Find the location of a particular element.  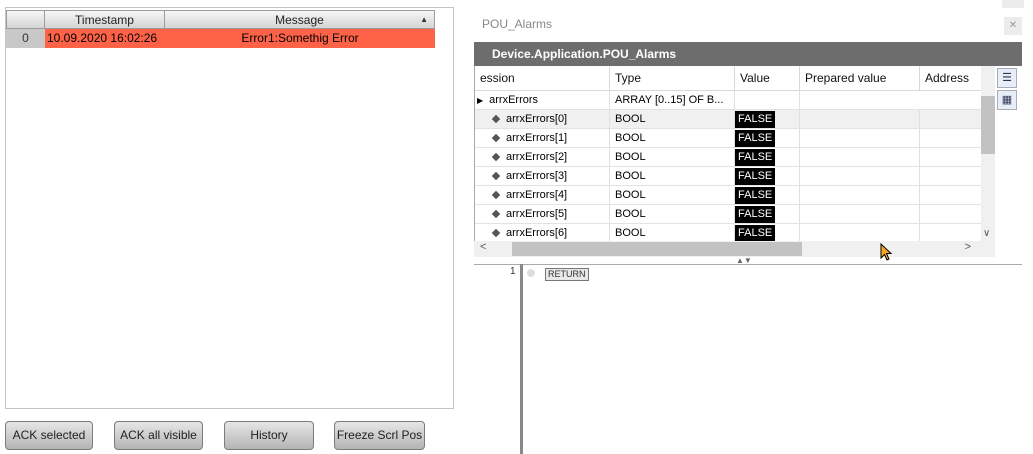

watch-cell-name: arrxErrors[6] is located at coordinates (542, 232).